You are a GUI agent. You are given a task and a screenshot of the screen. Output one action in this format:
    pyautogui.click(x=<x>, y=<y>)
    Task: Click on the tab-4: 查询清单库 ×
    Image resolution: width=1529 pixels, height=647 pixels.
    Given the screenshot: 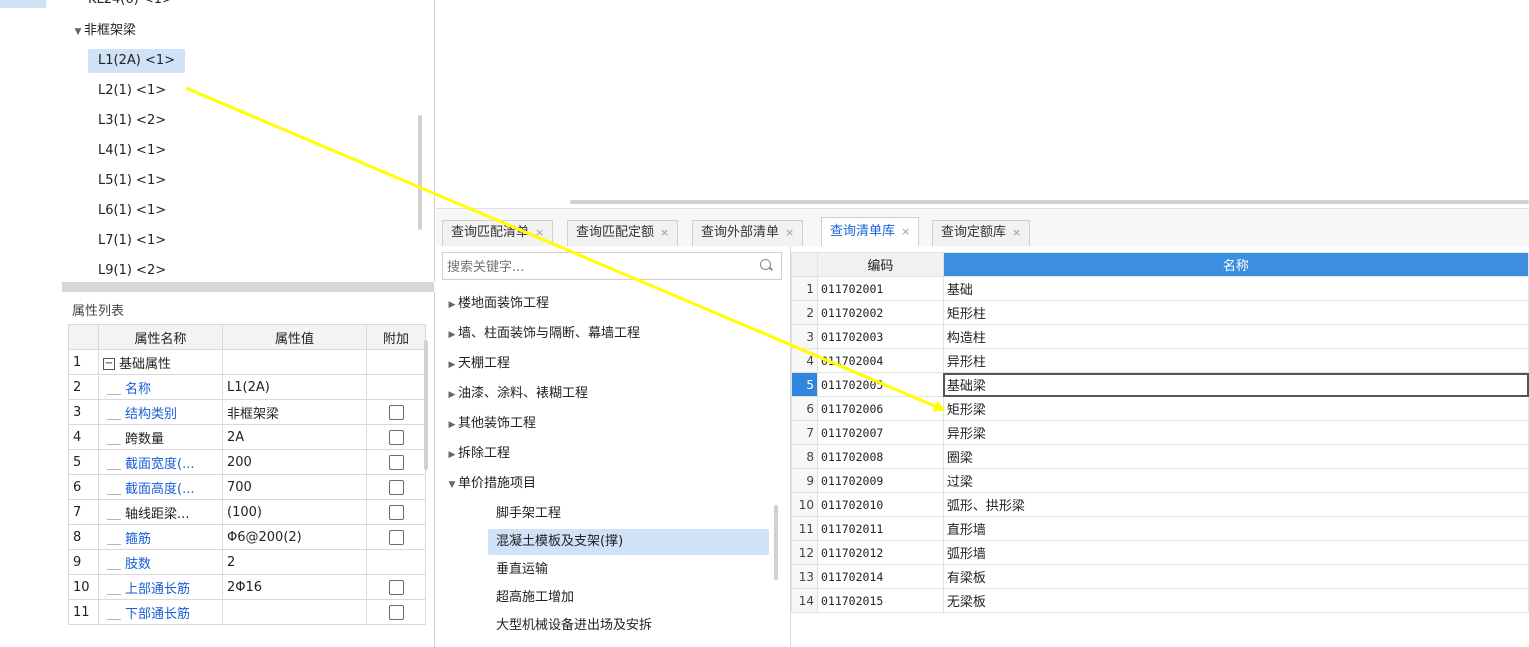 What is the action you would take?
    pyautogui.click(x=870, y=232)
    